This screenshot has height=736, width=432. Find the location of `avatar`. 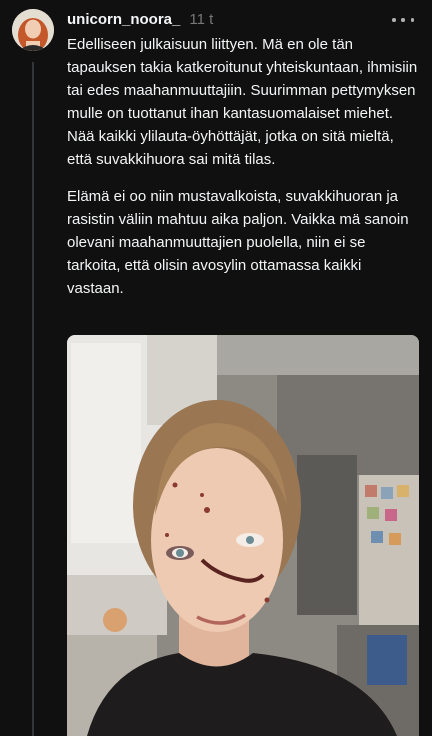

avatar is located at coordinates (33, 30).